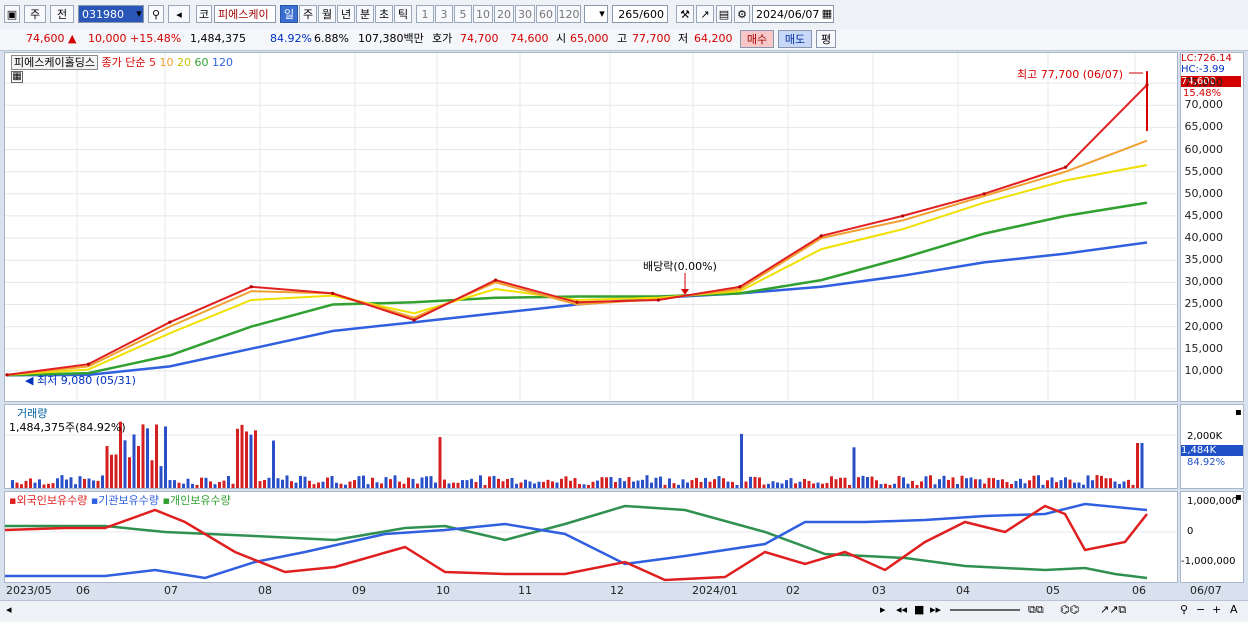  Describe the element at coordinates (442, 38) in the screenshot. I see `hoga-label: 호가` at that location.